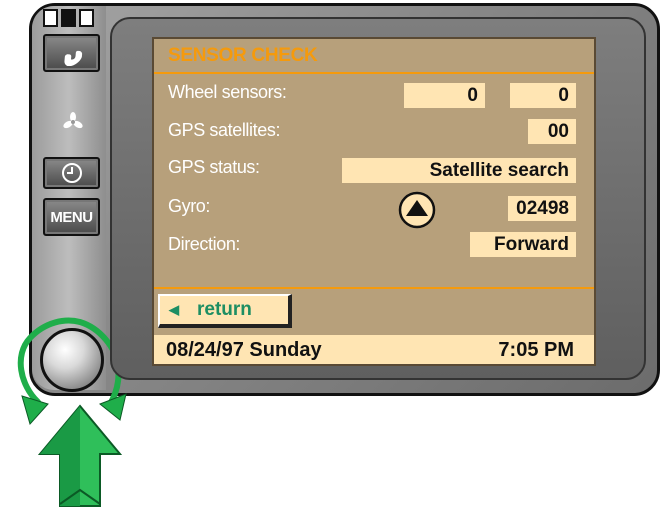  Describe the element at coordinates (523, 244) in the screenshot. I see `direction-value: Forward` at that location.